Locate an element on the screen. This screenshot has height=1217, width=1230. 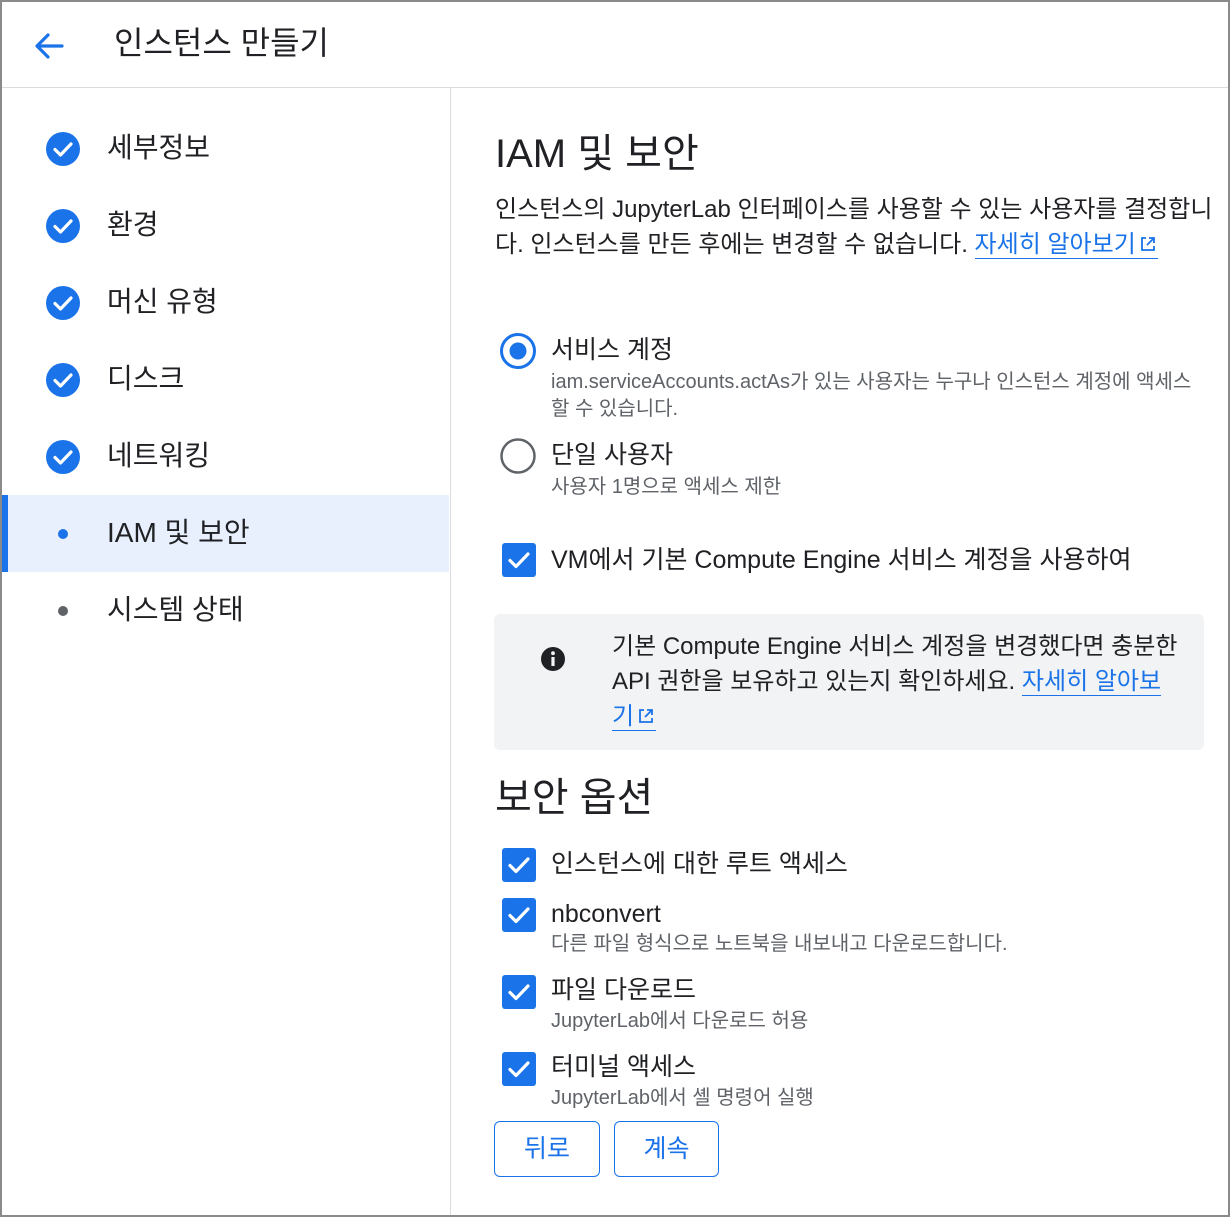
service-account-label: 서비스 계정 is located at coordinates (612, 350).